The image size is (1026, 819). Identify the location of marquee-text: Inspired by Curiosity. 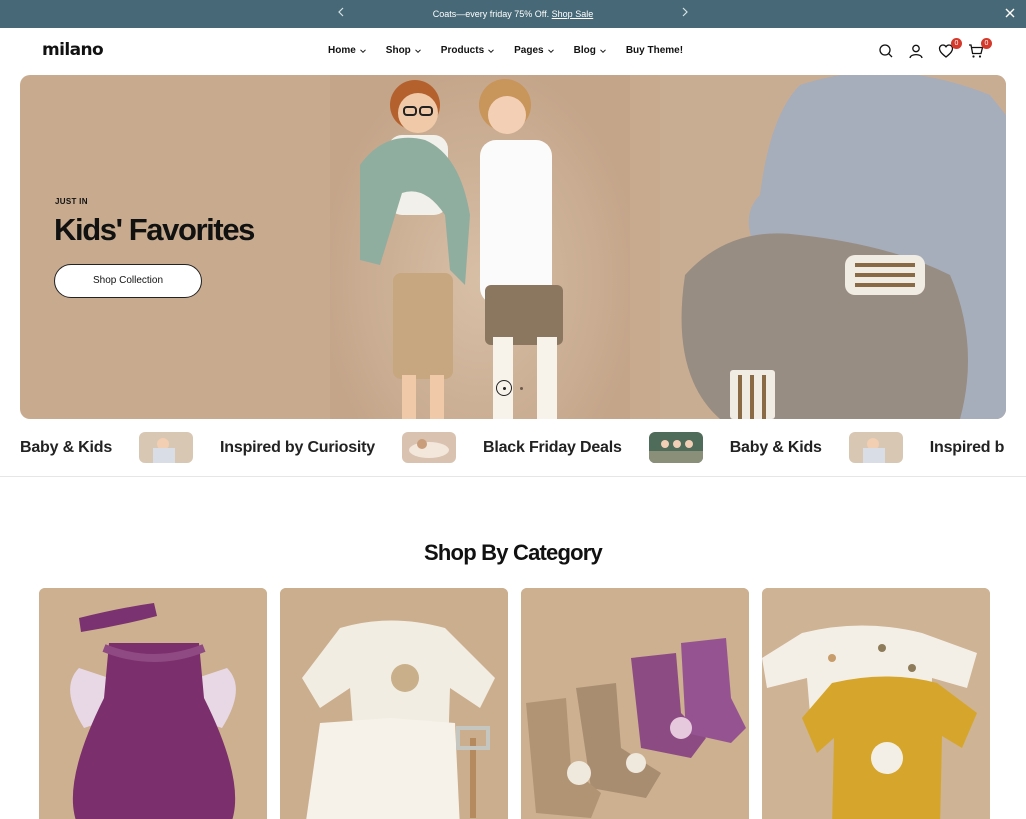
(297, 447).